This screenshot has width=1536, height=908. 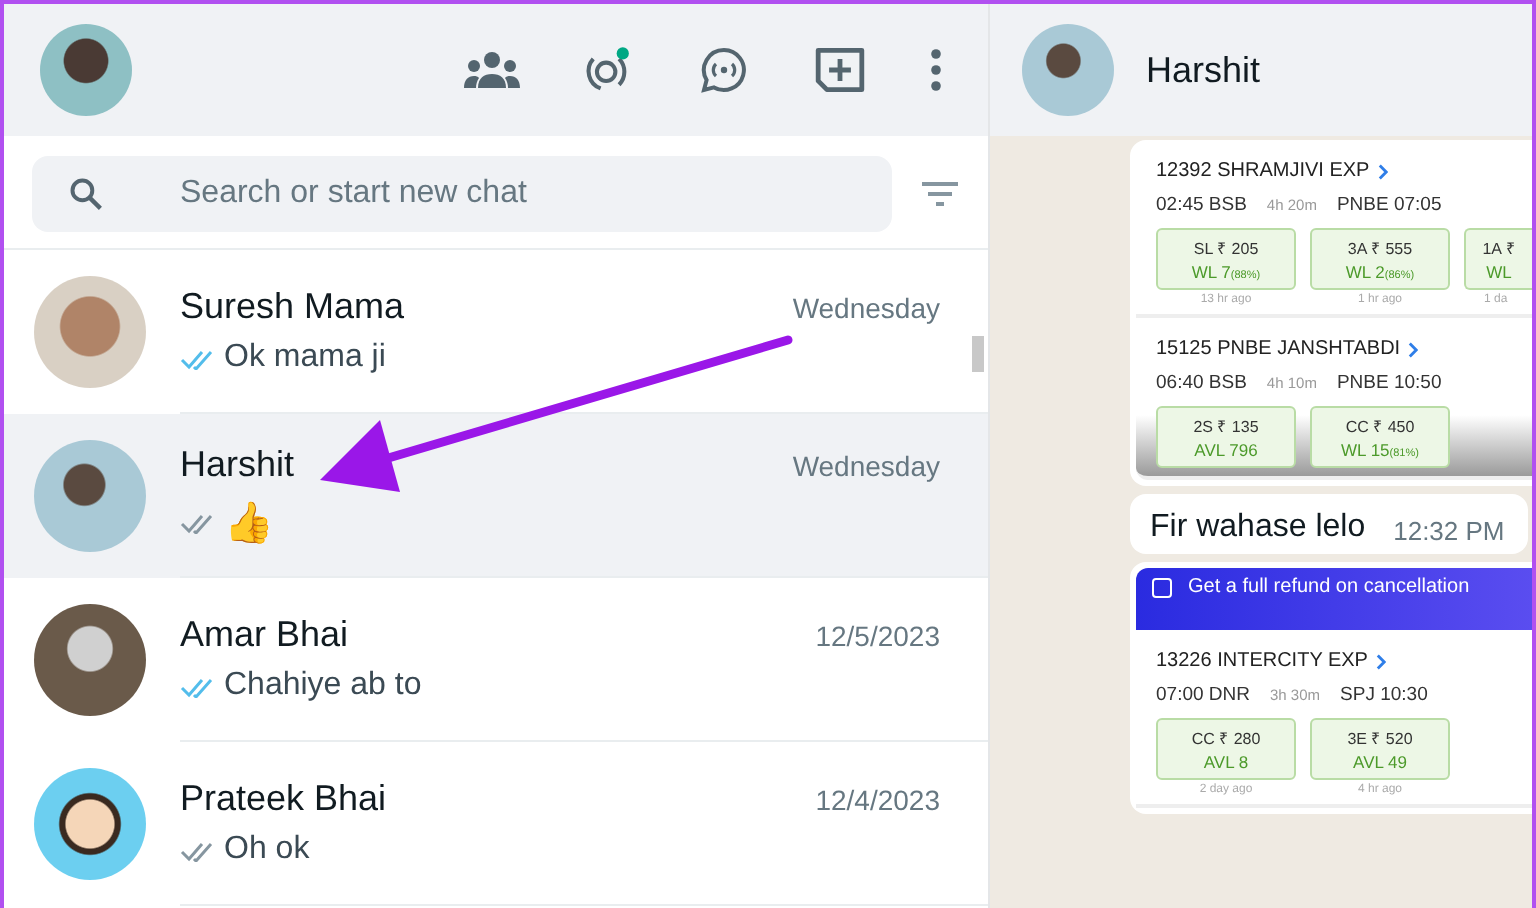 What do you see at coordinates (1380, 749) in the screenshot?
I see `fare-box: 3E ₹ 520 AVL 49` at bounding box center [1380, 749].